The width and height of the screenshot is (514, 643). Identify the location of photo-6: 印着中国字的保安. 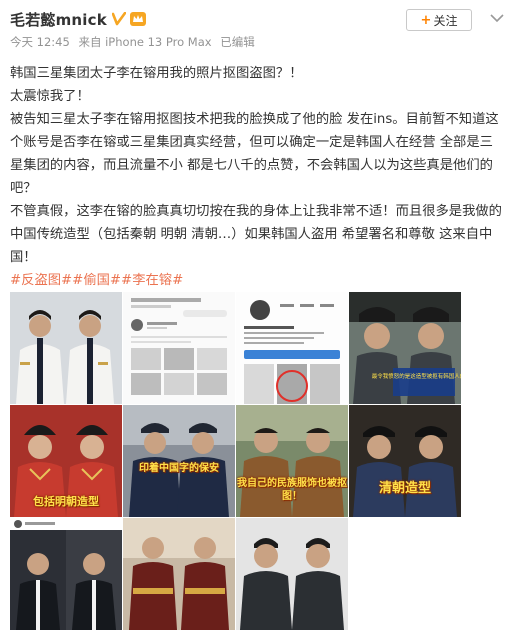
(179, 461).